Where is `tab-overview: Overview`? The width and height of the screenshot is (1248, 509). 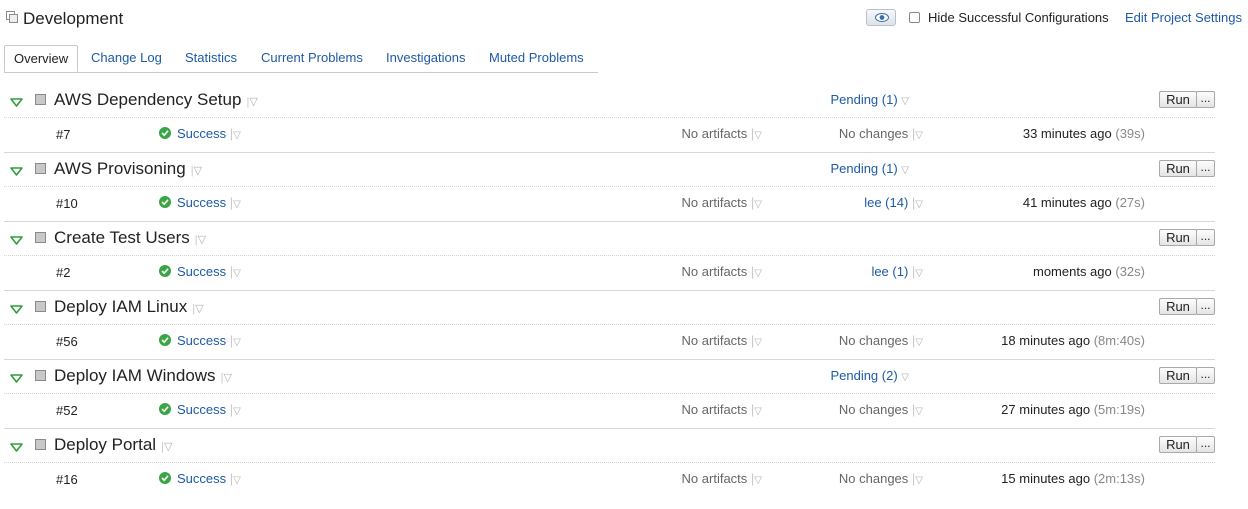 tab-overview: Overview is located at coordinates (41, 58).